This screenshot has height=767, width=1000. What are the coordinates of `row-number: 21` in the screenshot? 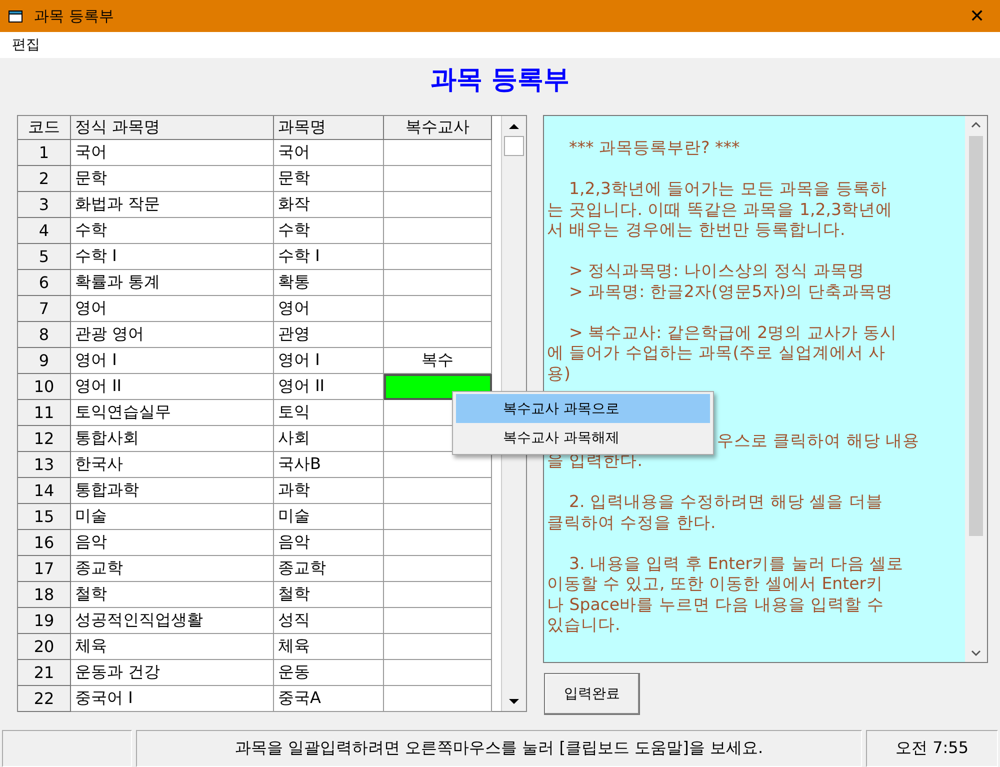 It's located at (44, 673).